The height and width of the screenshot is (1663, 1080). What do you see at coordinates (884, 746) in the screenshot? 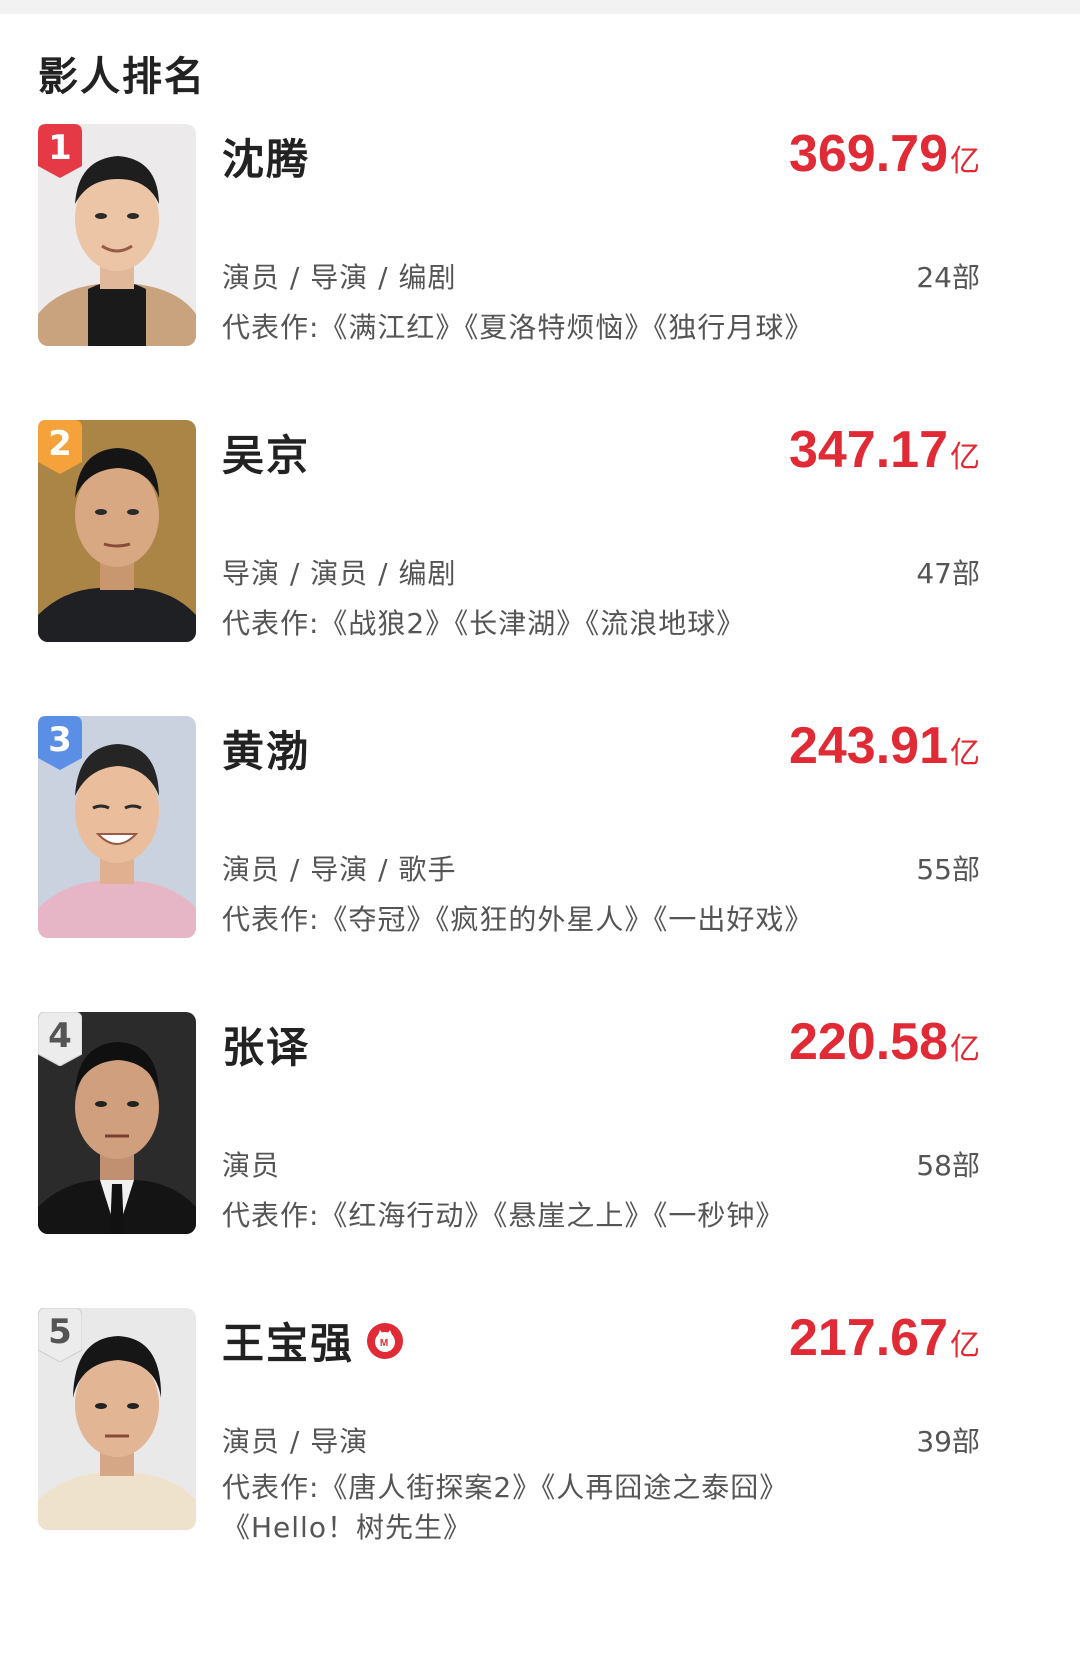
I see `box-office-total: 243.91亿` at bounding box center [884, 746].